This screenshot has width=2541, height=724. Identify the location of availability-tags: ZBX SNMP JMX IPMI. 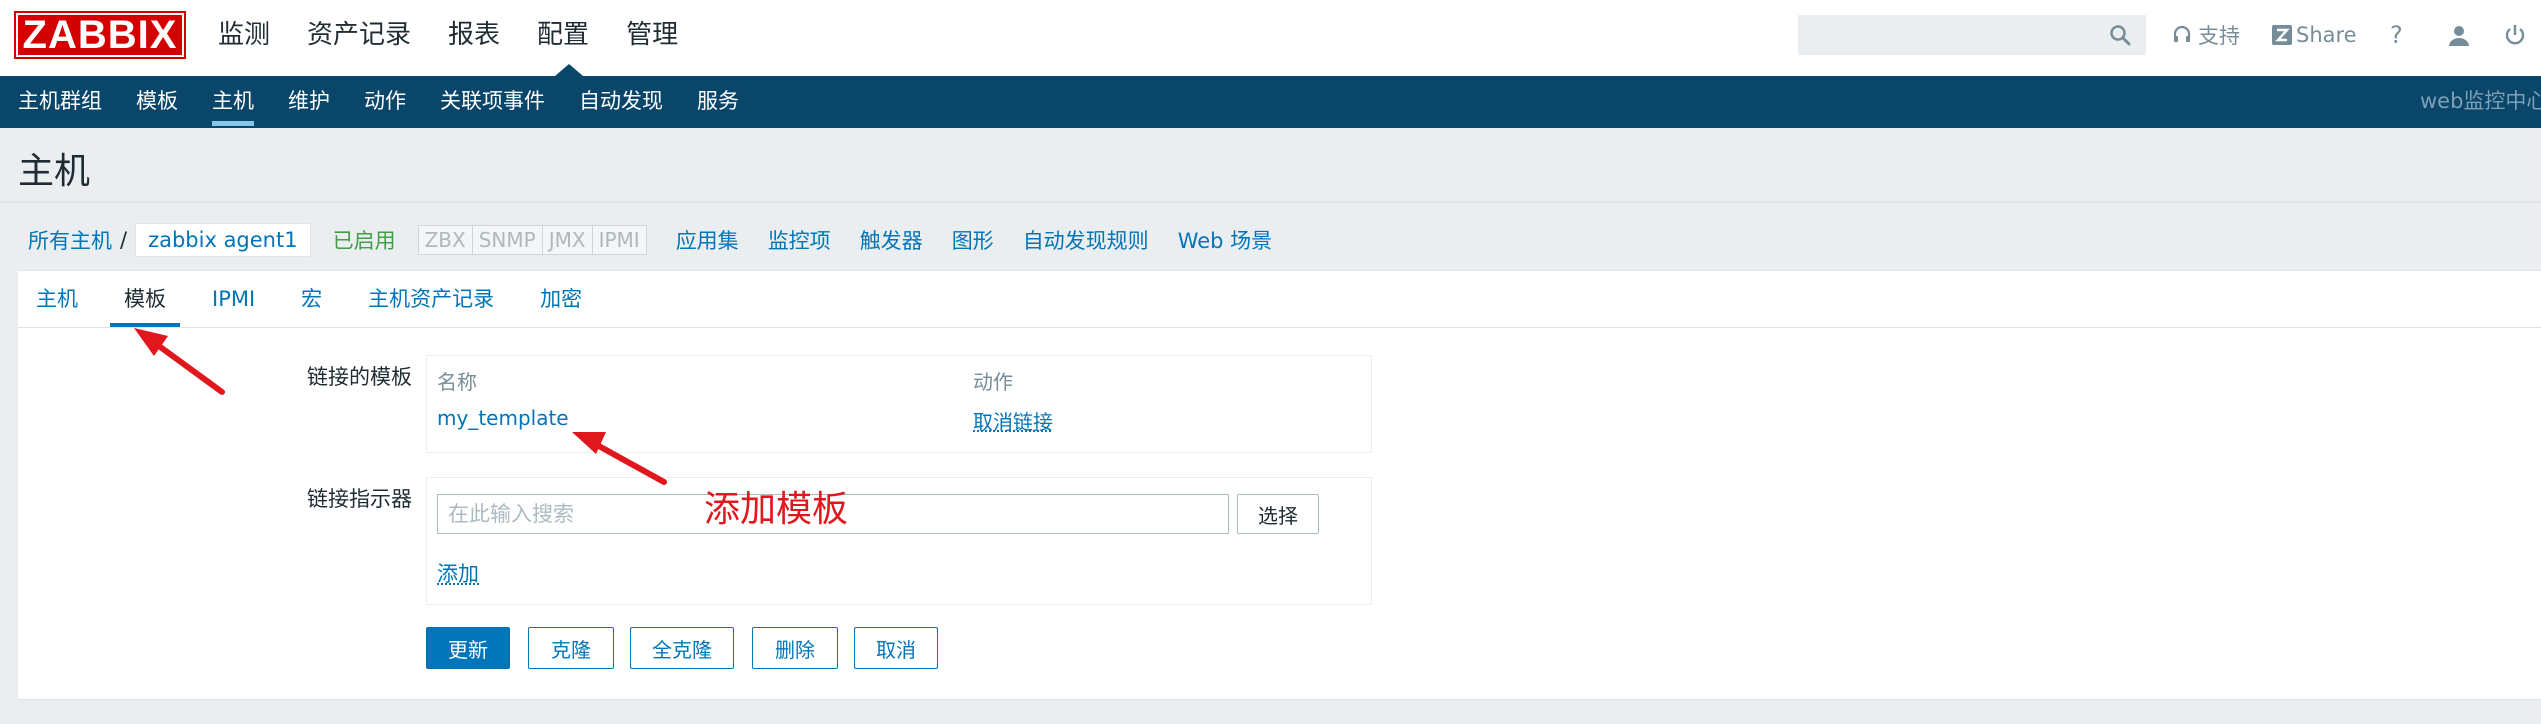
(532, 240).